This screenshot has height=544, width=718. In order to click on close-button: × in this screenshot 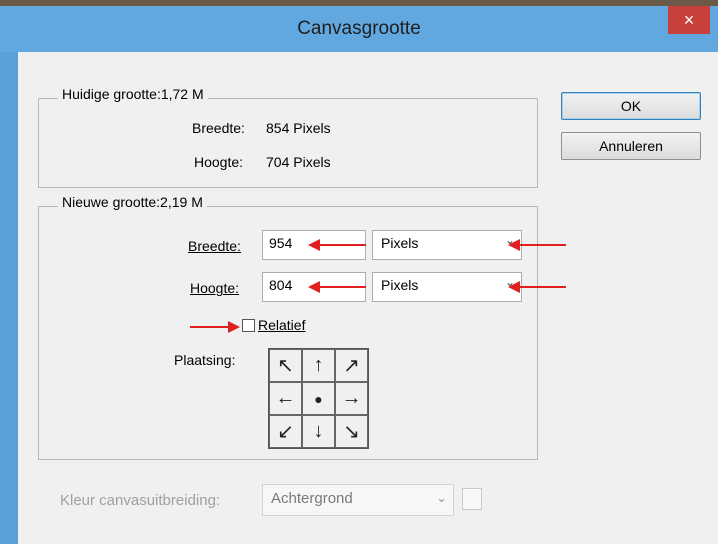, I will do `click(689, 20)`.